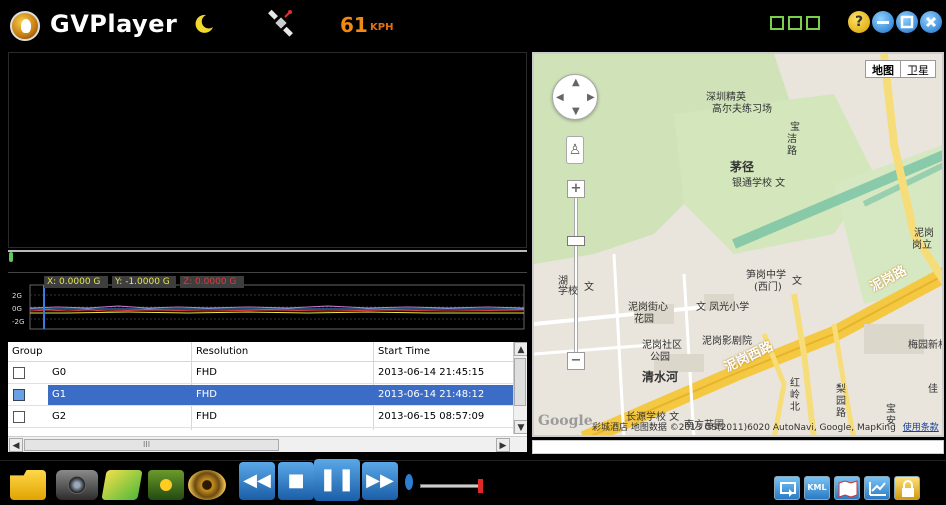 The height and width of the screenshot is (505, 946). I want to click on loop-button, so click(787, 488).